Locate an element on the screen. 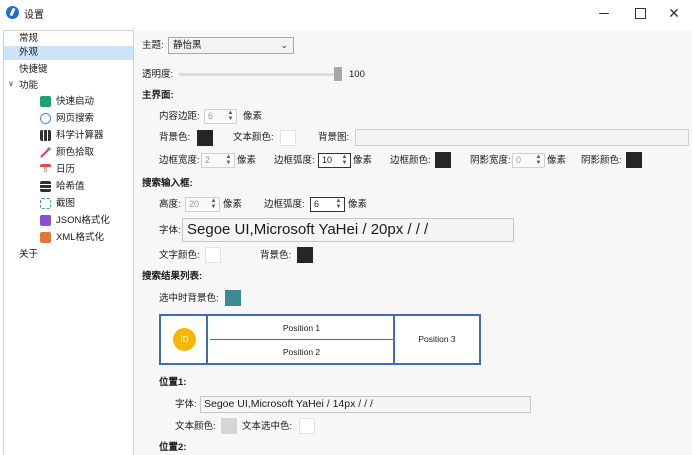 The height and width of the screenshot is (455, 692). theme-select-value: 静怡黑 is located at coordinates (187, 45).